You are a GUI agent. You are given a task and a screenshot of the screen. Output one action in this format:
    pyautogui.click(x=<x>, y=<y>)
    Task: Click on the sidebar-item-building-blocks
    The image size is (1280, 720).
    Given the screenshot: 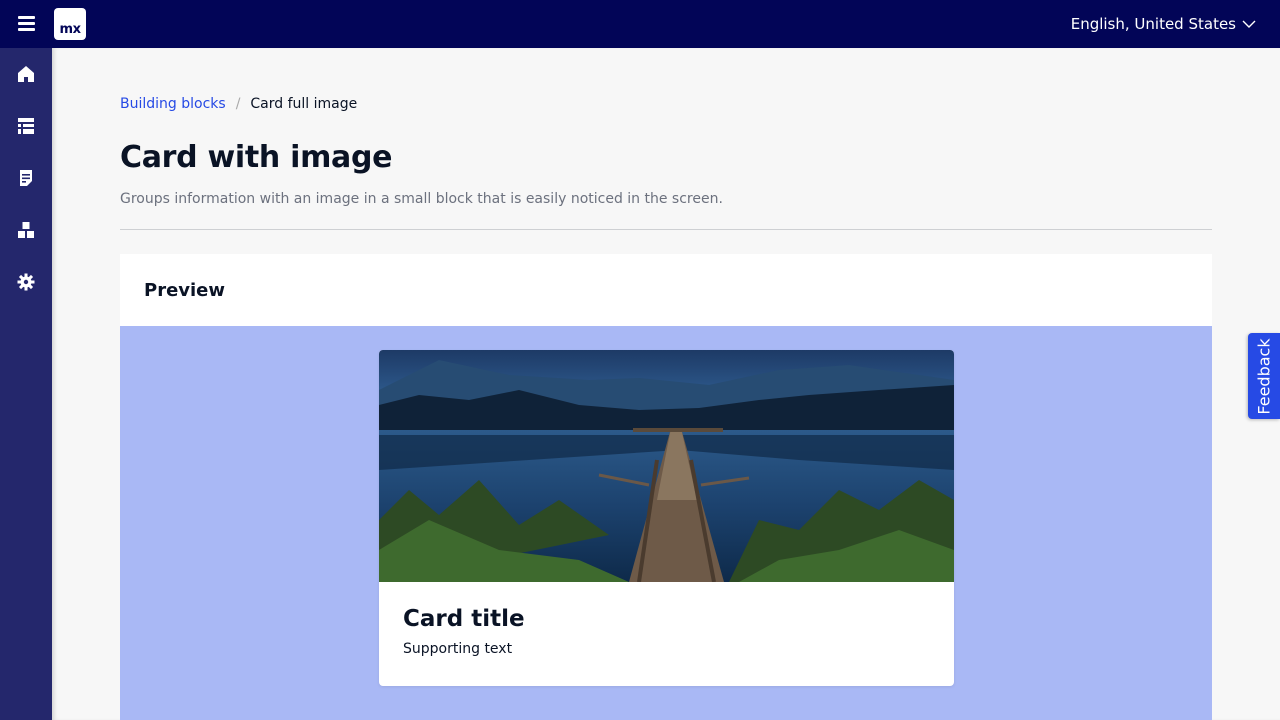 What is the action you would take?
    pyautogui.click(x=26, y=230)
    